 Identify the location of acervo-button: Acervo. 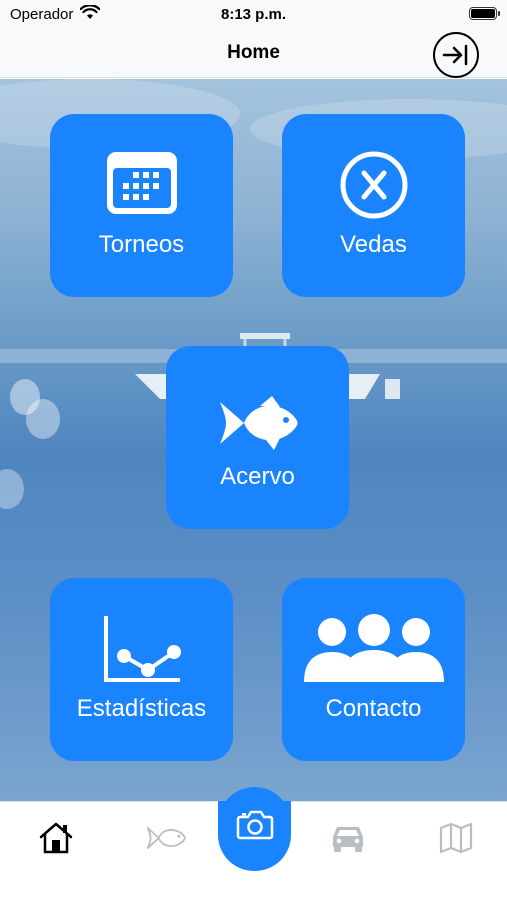
(257, 437).